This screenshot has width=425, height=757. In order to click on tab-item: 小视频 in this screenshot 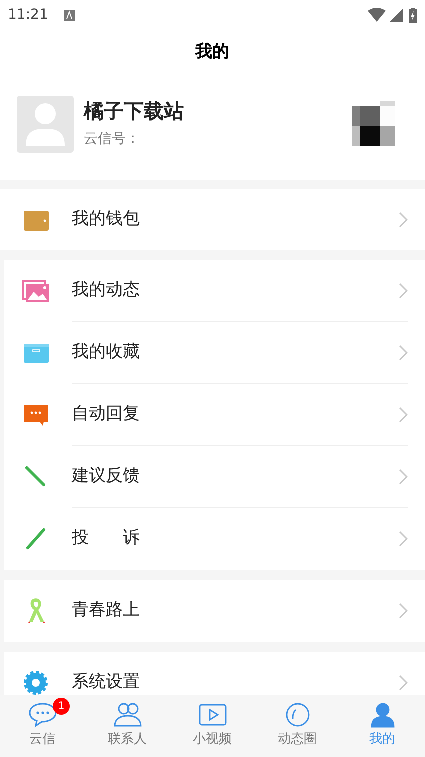, I will do `click(212, 726)`.